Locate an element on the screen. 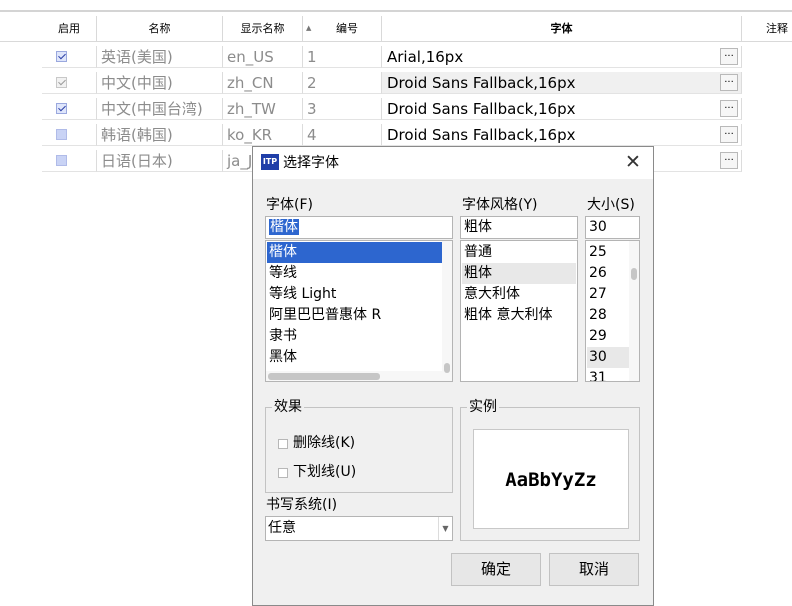  col-header-enabled: 启用 is located at coordinates (69, 28).